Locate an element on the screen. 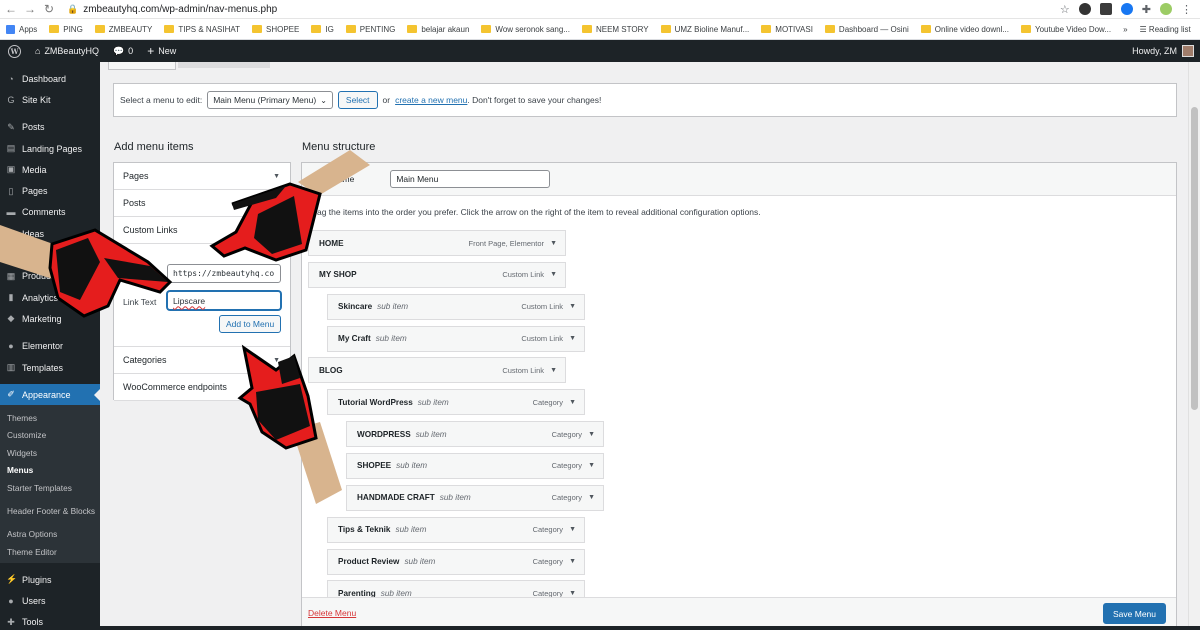 This screenshot has height=630, width=1200. bookmark-item: Dashboard — Osini is located at coordinates (866, 29).